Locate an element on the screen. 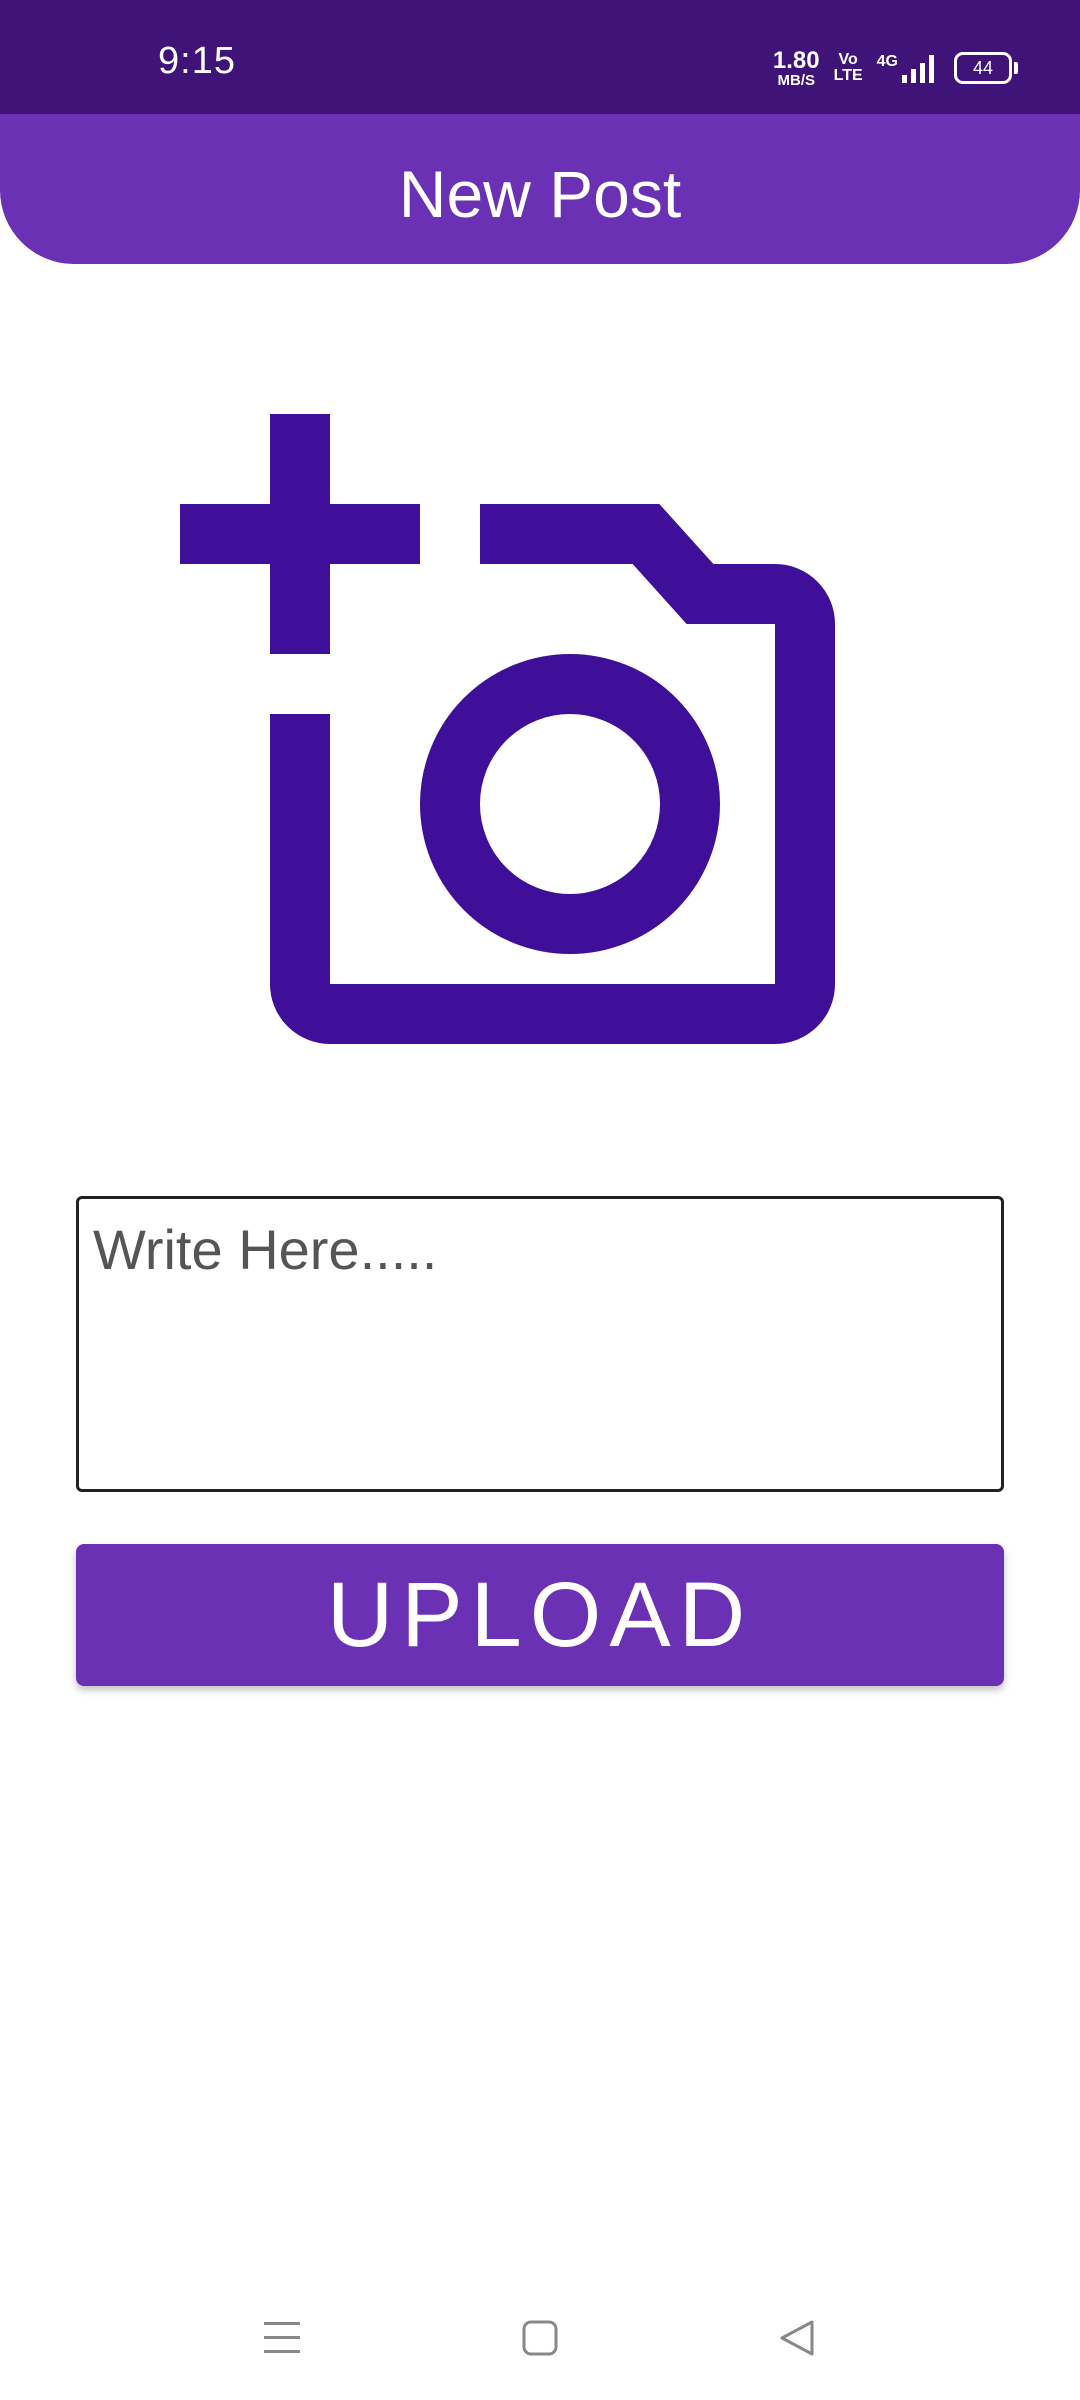 The height and width of the screenshot is (2400, 1080). volte-icon: Vo LTE is located at coordinates (848, 68).